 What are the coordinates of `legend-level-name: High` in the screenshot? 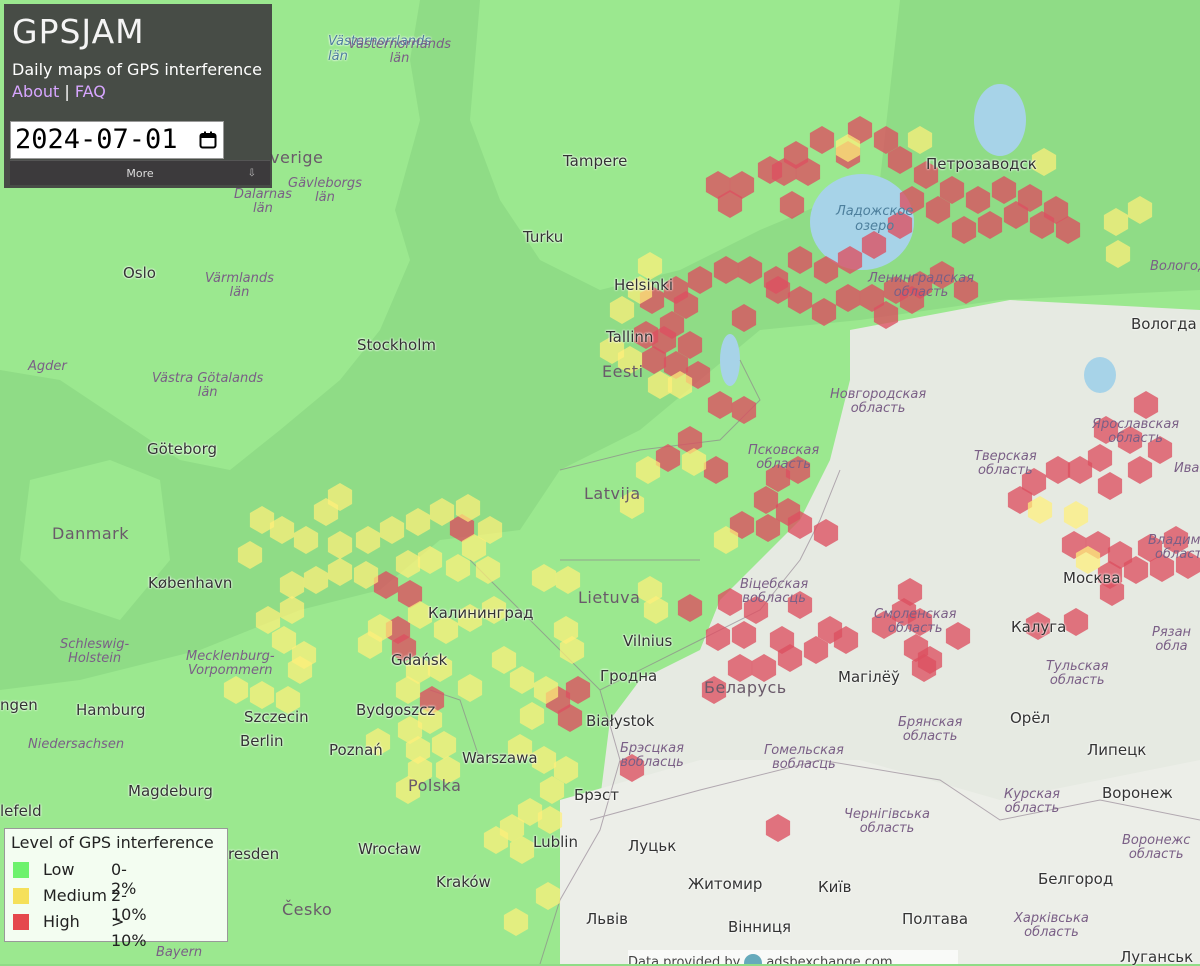 It's located at (61, 921).